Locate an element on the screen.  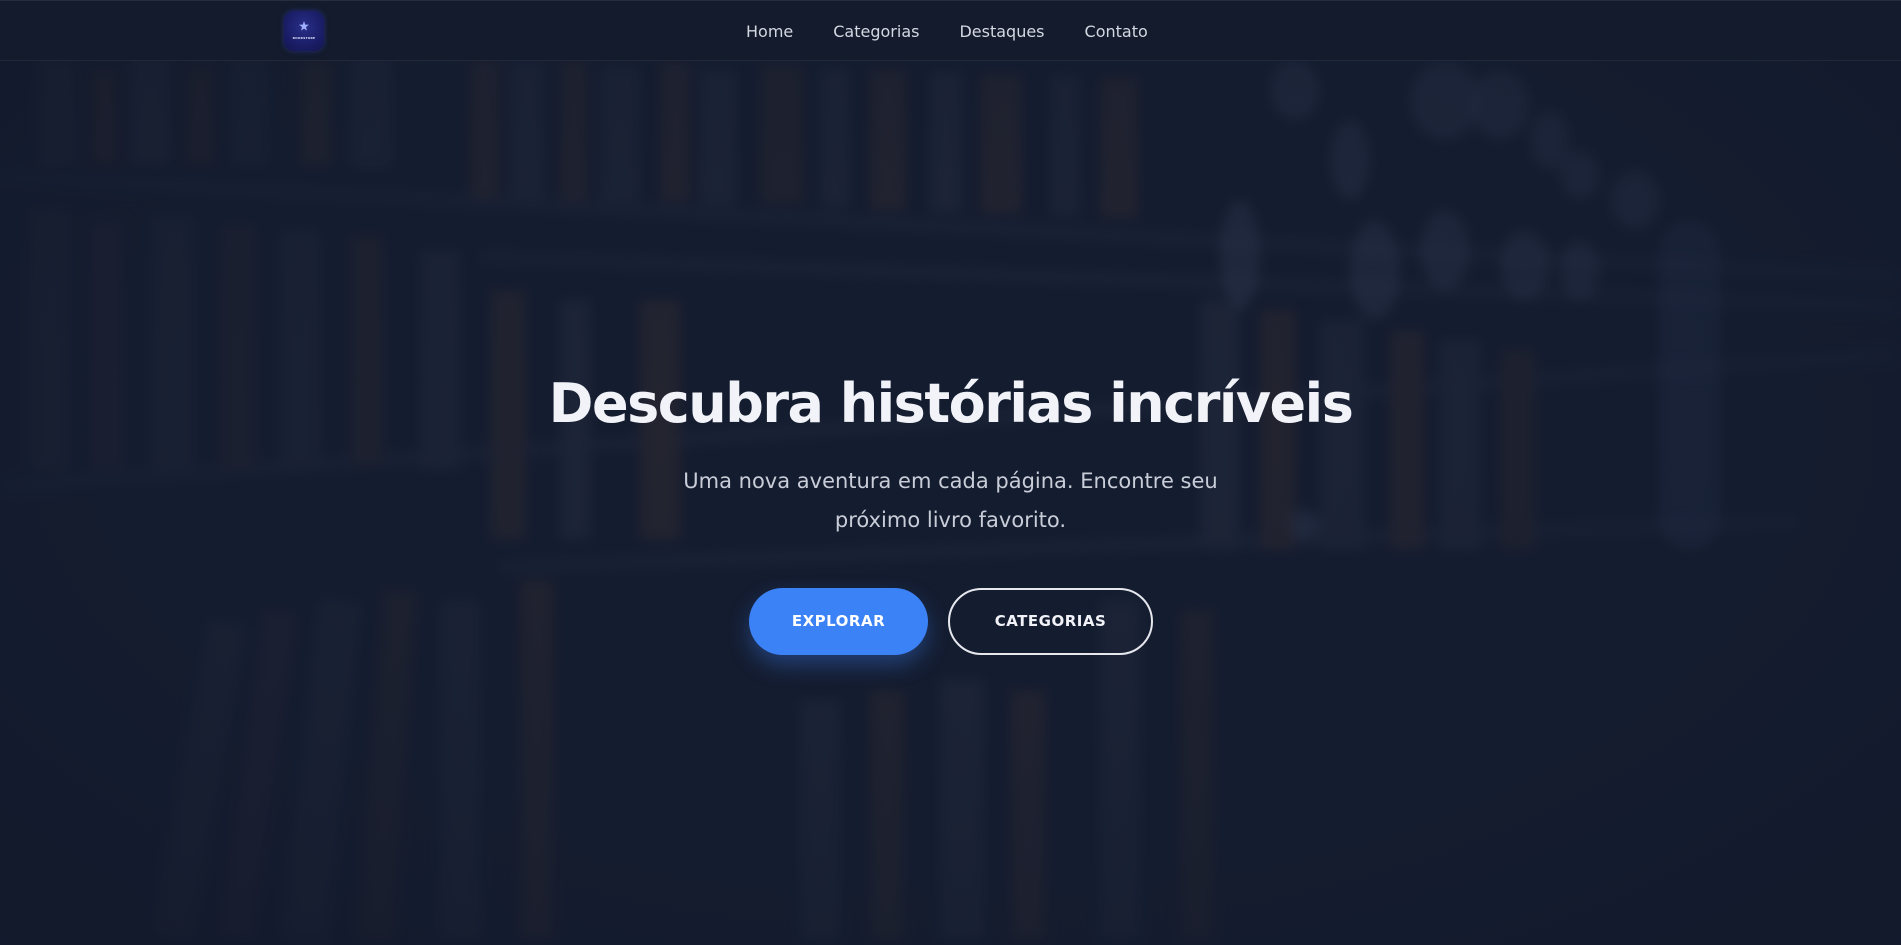
logo-star-icon is located at coordinates (304, 26).